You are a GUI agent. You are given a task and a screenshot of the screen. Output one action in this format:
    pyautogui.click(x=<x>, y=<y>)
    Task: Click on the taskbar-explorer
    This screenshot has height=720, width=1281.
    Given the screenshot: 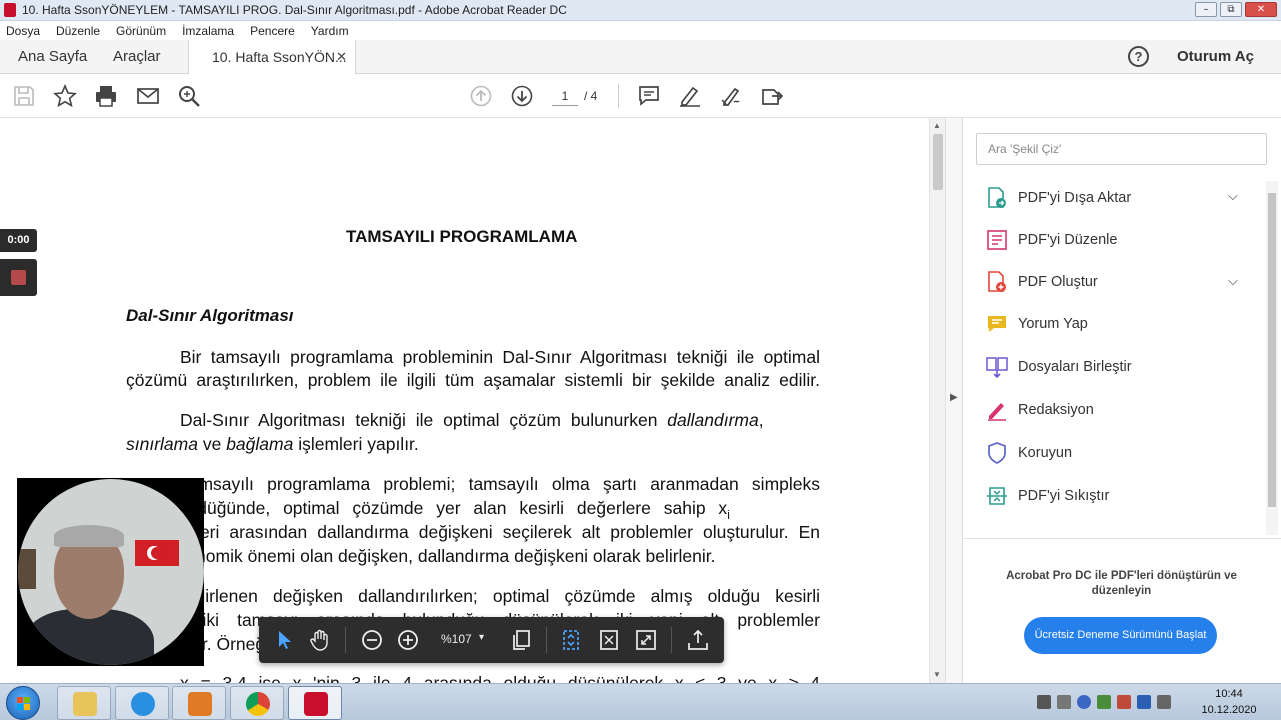 What is the action you would take?
    pyautogui.click(x=84, y=703)
    